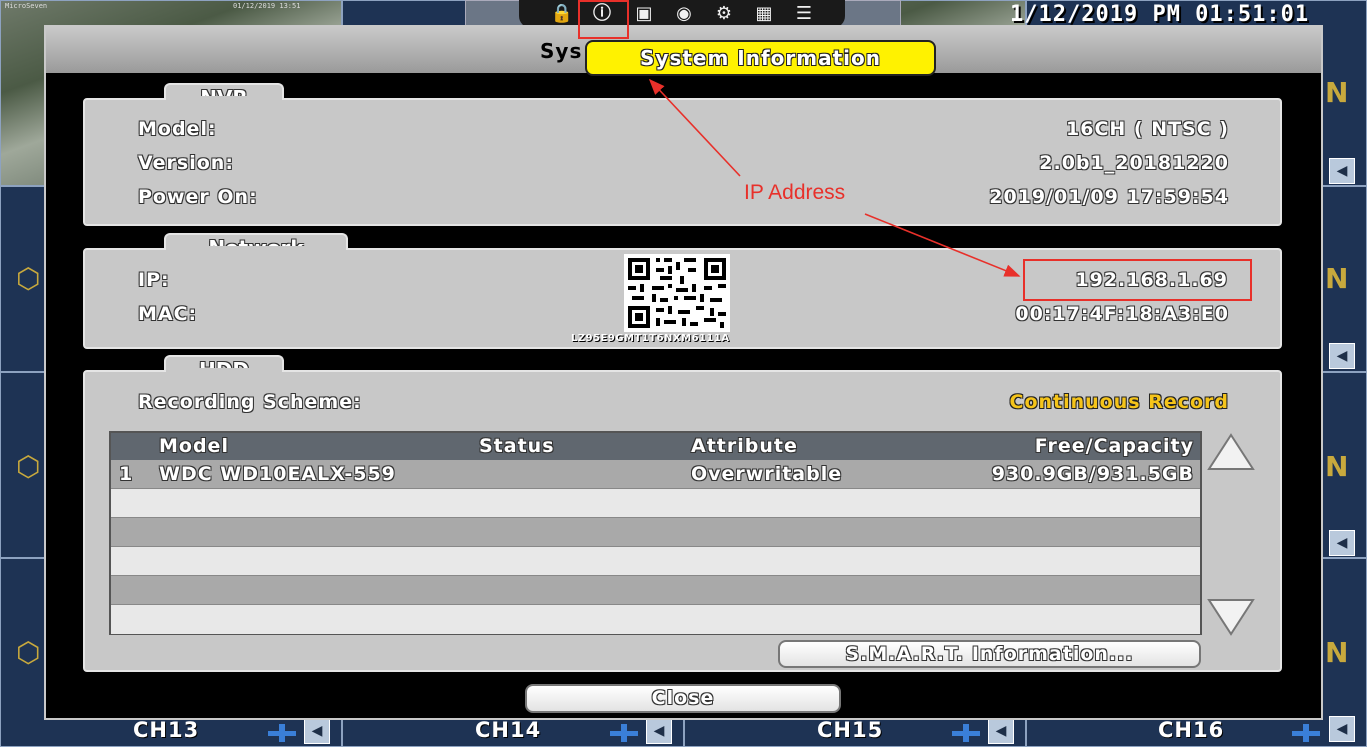 Image resolution: width=1367 pixels, height=747 pixels. I want to click on nvr-version-label: Version:, so click(186, 163).